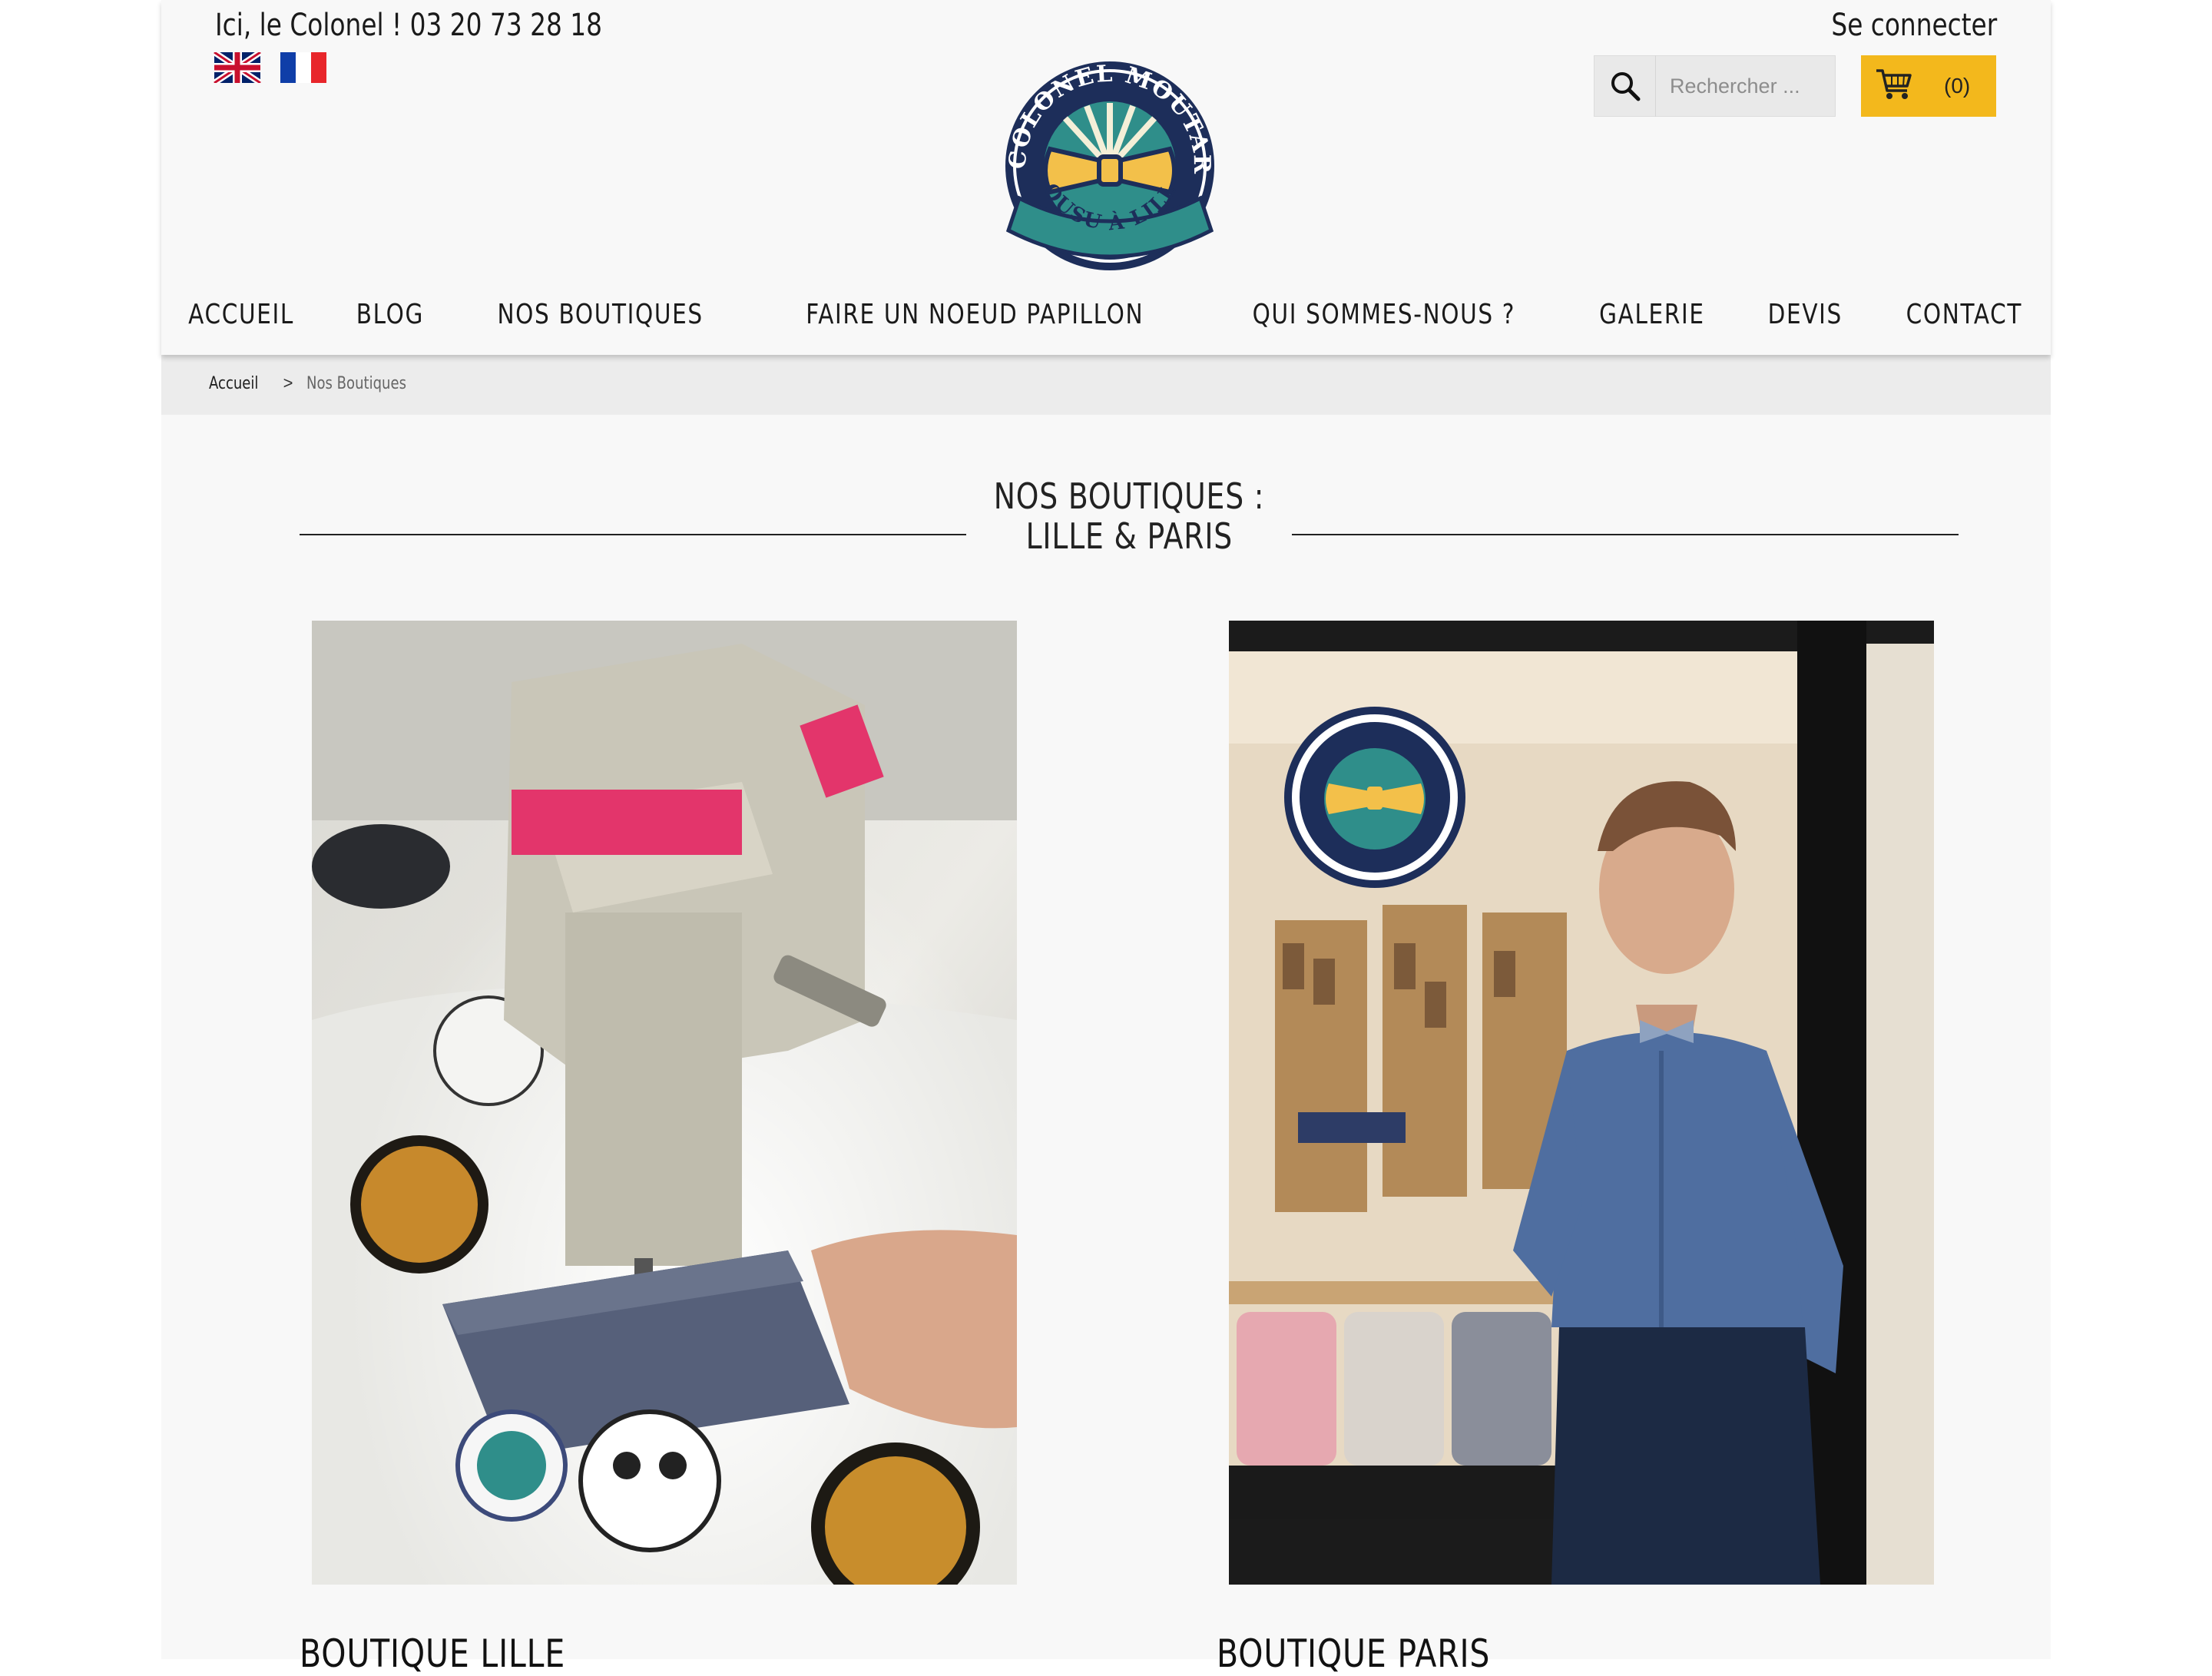 This screenshot has width=2212, height=1676. Describe the element at coordinates (1896, 25) in the screenshot. I see `login-link: Se connecter` at that location.